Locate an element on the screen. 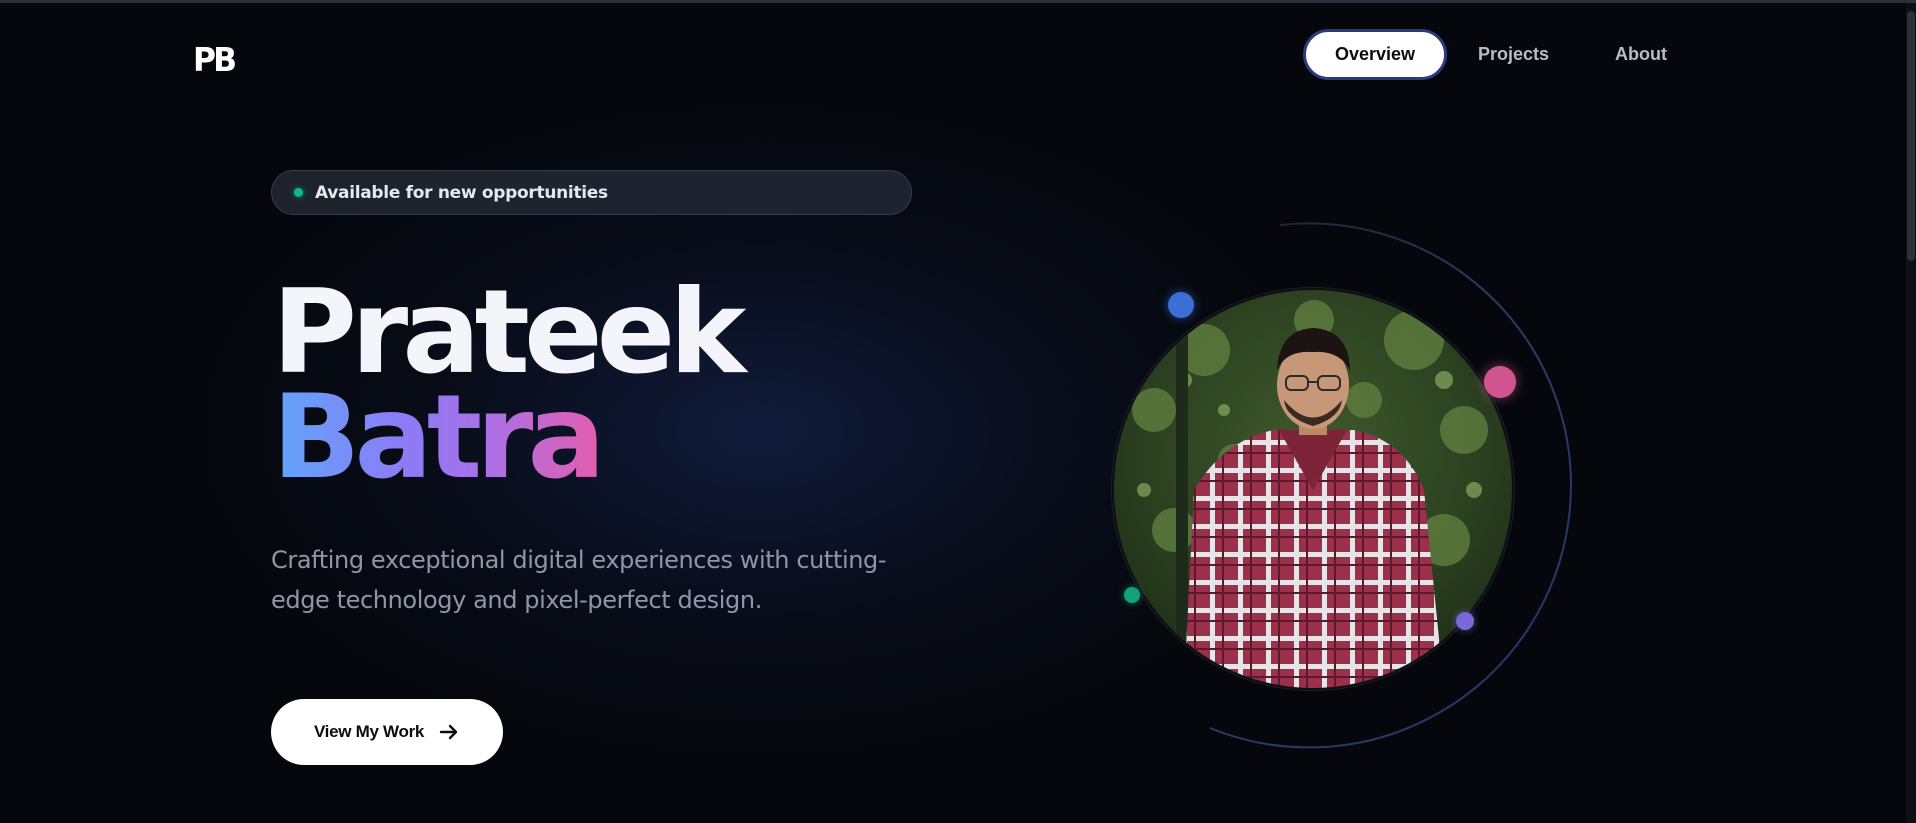 The height and width of the screenshot is (823, 1916). availability-text: Available for new opportunities is located at coordinates (461, 192).